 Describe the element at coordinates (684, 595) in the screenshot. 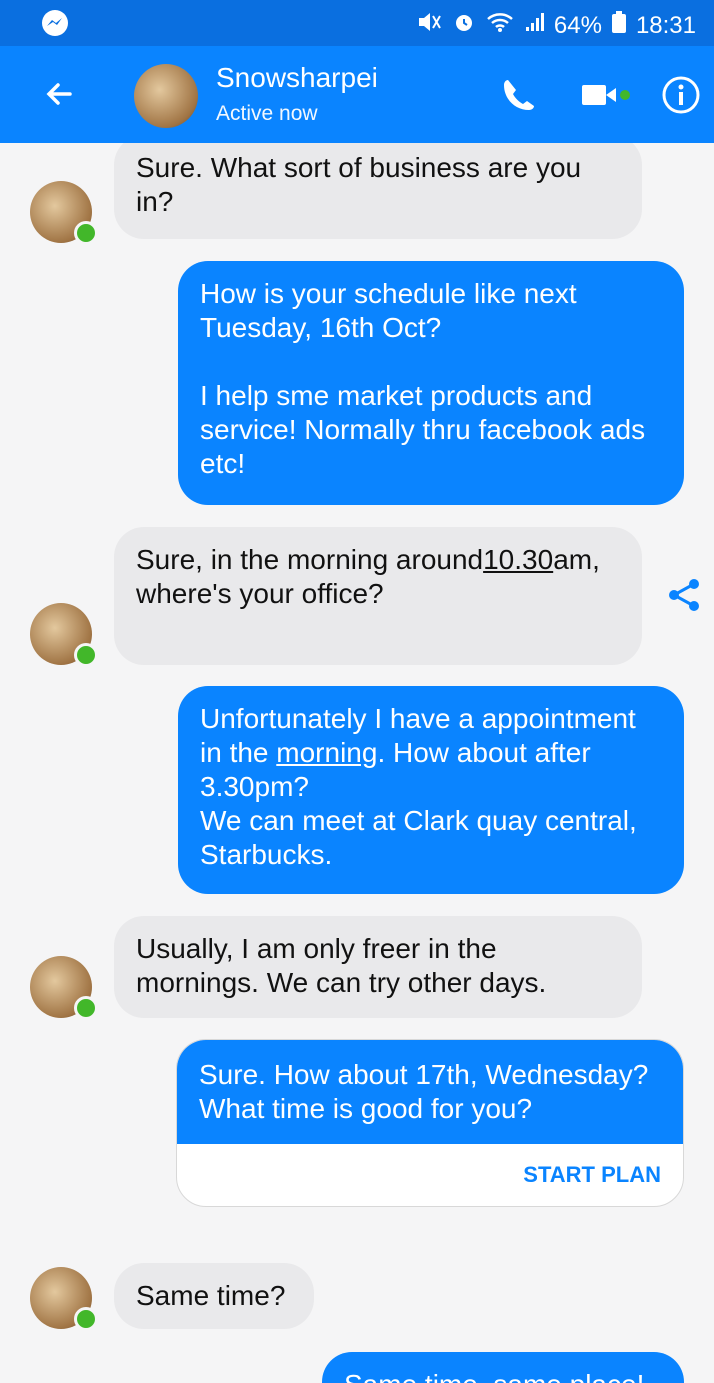

I see `share-icon` at that location.